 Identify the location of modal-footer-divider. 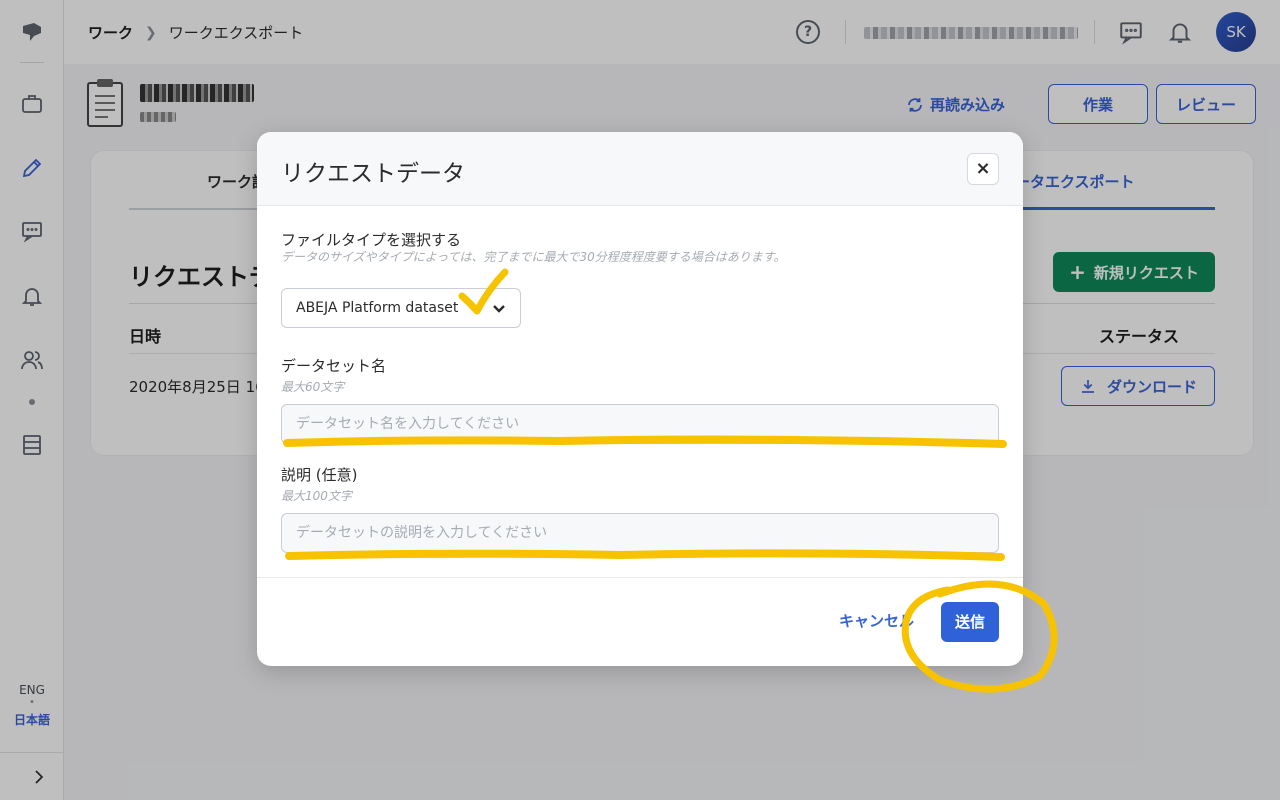
(640, 577).